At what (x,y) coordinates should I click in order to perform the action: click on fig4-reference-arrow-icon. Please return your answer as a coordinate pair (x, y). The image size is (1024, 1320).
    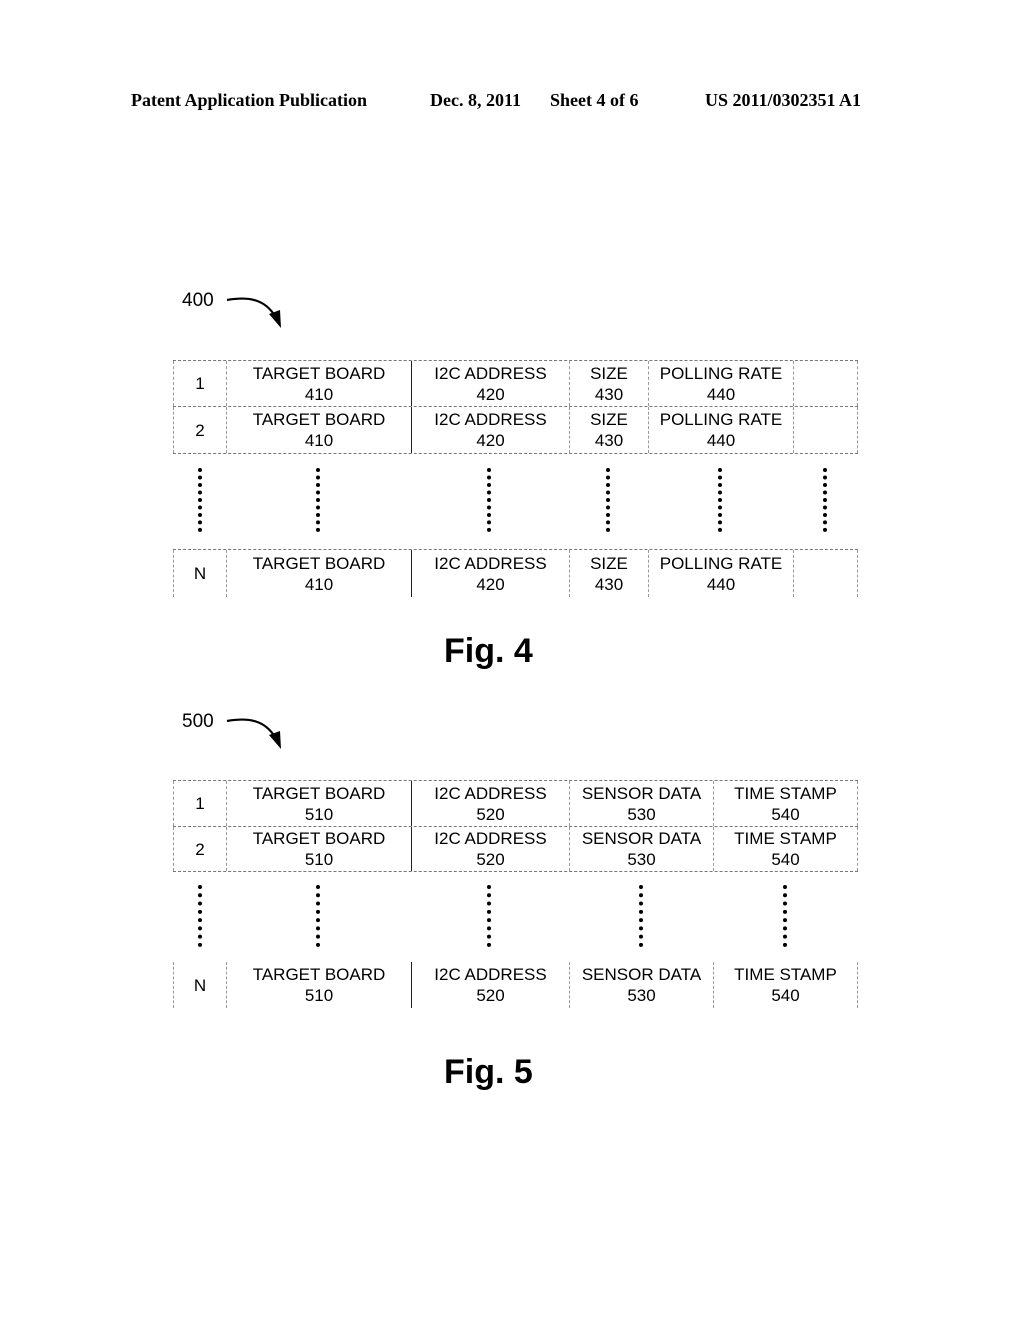
    Looking at the image, I should click on (253, 312).